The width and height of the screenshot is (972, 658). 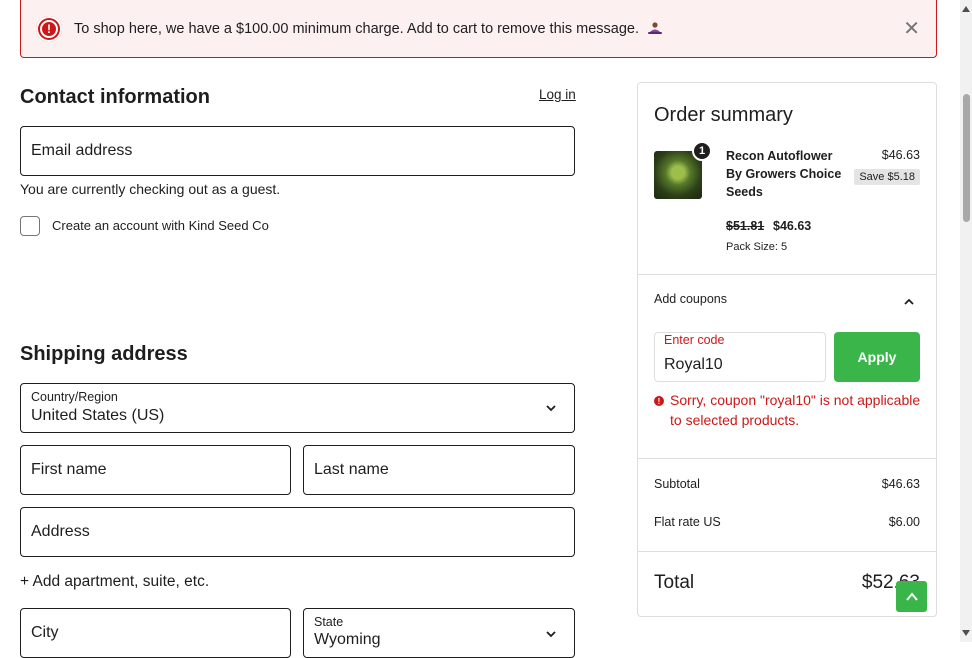 What do you see at coordinates (966, 321) in the screenshot?
I see `page-scrollbar` at bounding box center [966, 321].